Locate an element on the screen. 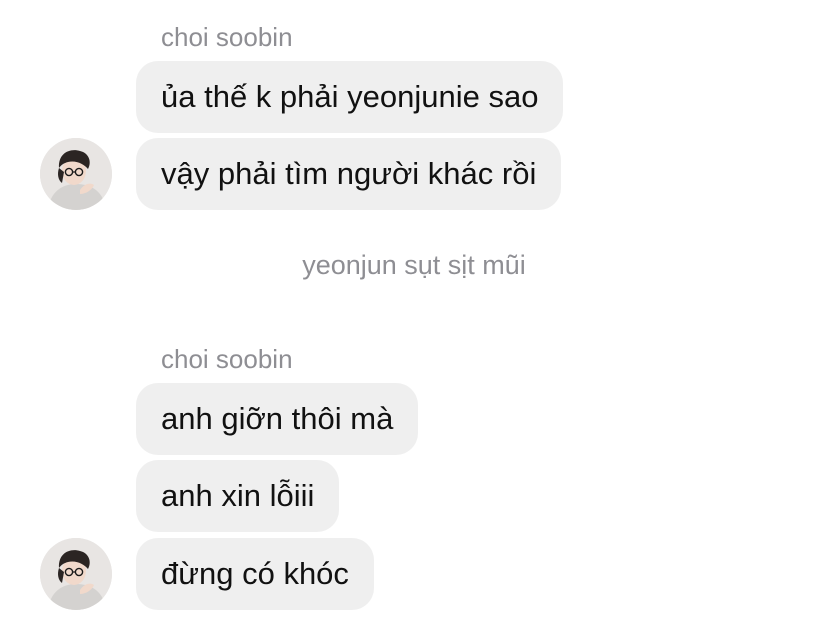 The height and width of the screenshot is (625, 828). message-text: đừng có khóc is located at coordinates (255, 573).